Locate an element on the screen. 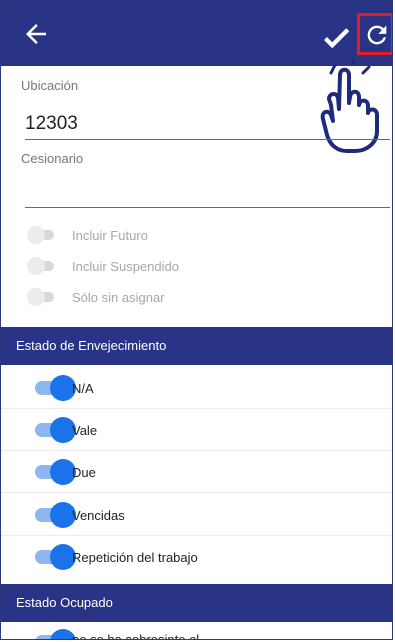 The width and height of the screenshot is (395, 642). top-app-bar is located at coordinates (196, 33).